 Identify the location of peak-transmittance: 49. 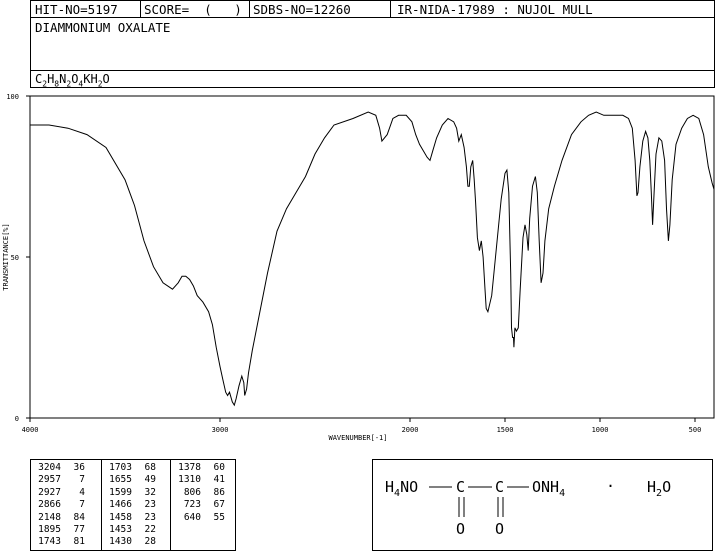
(150, 480).